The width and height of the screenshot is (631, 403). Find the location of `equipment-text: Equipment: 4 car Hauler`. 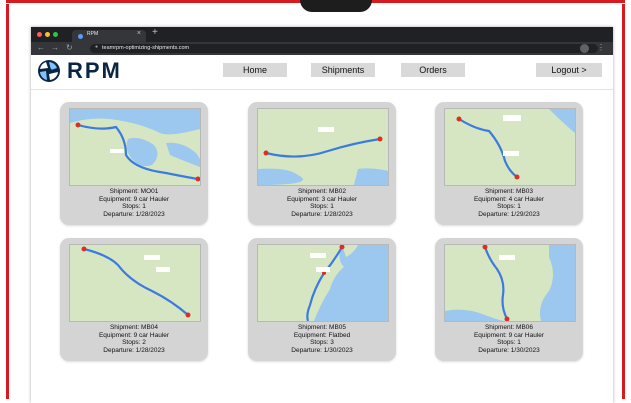

equipment-text: Equipment: 4 car Hauler is located at coordinates (509, 199).